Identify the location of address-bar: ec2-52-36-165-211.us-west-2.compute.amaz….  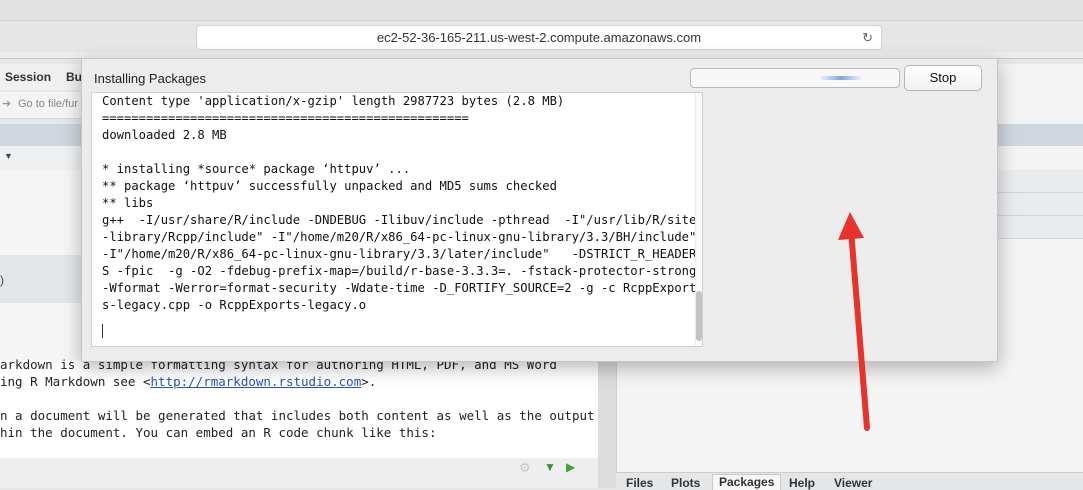
(539, 37).